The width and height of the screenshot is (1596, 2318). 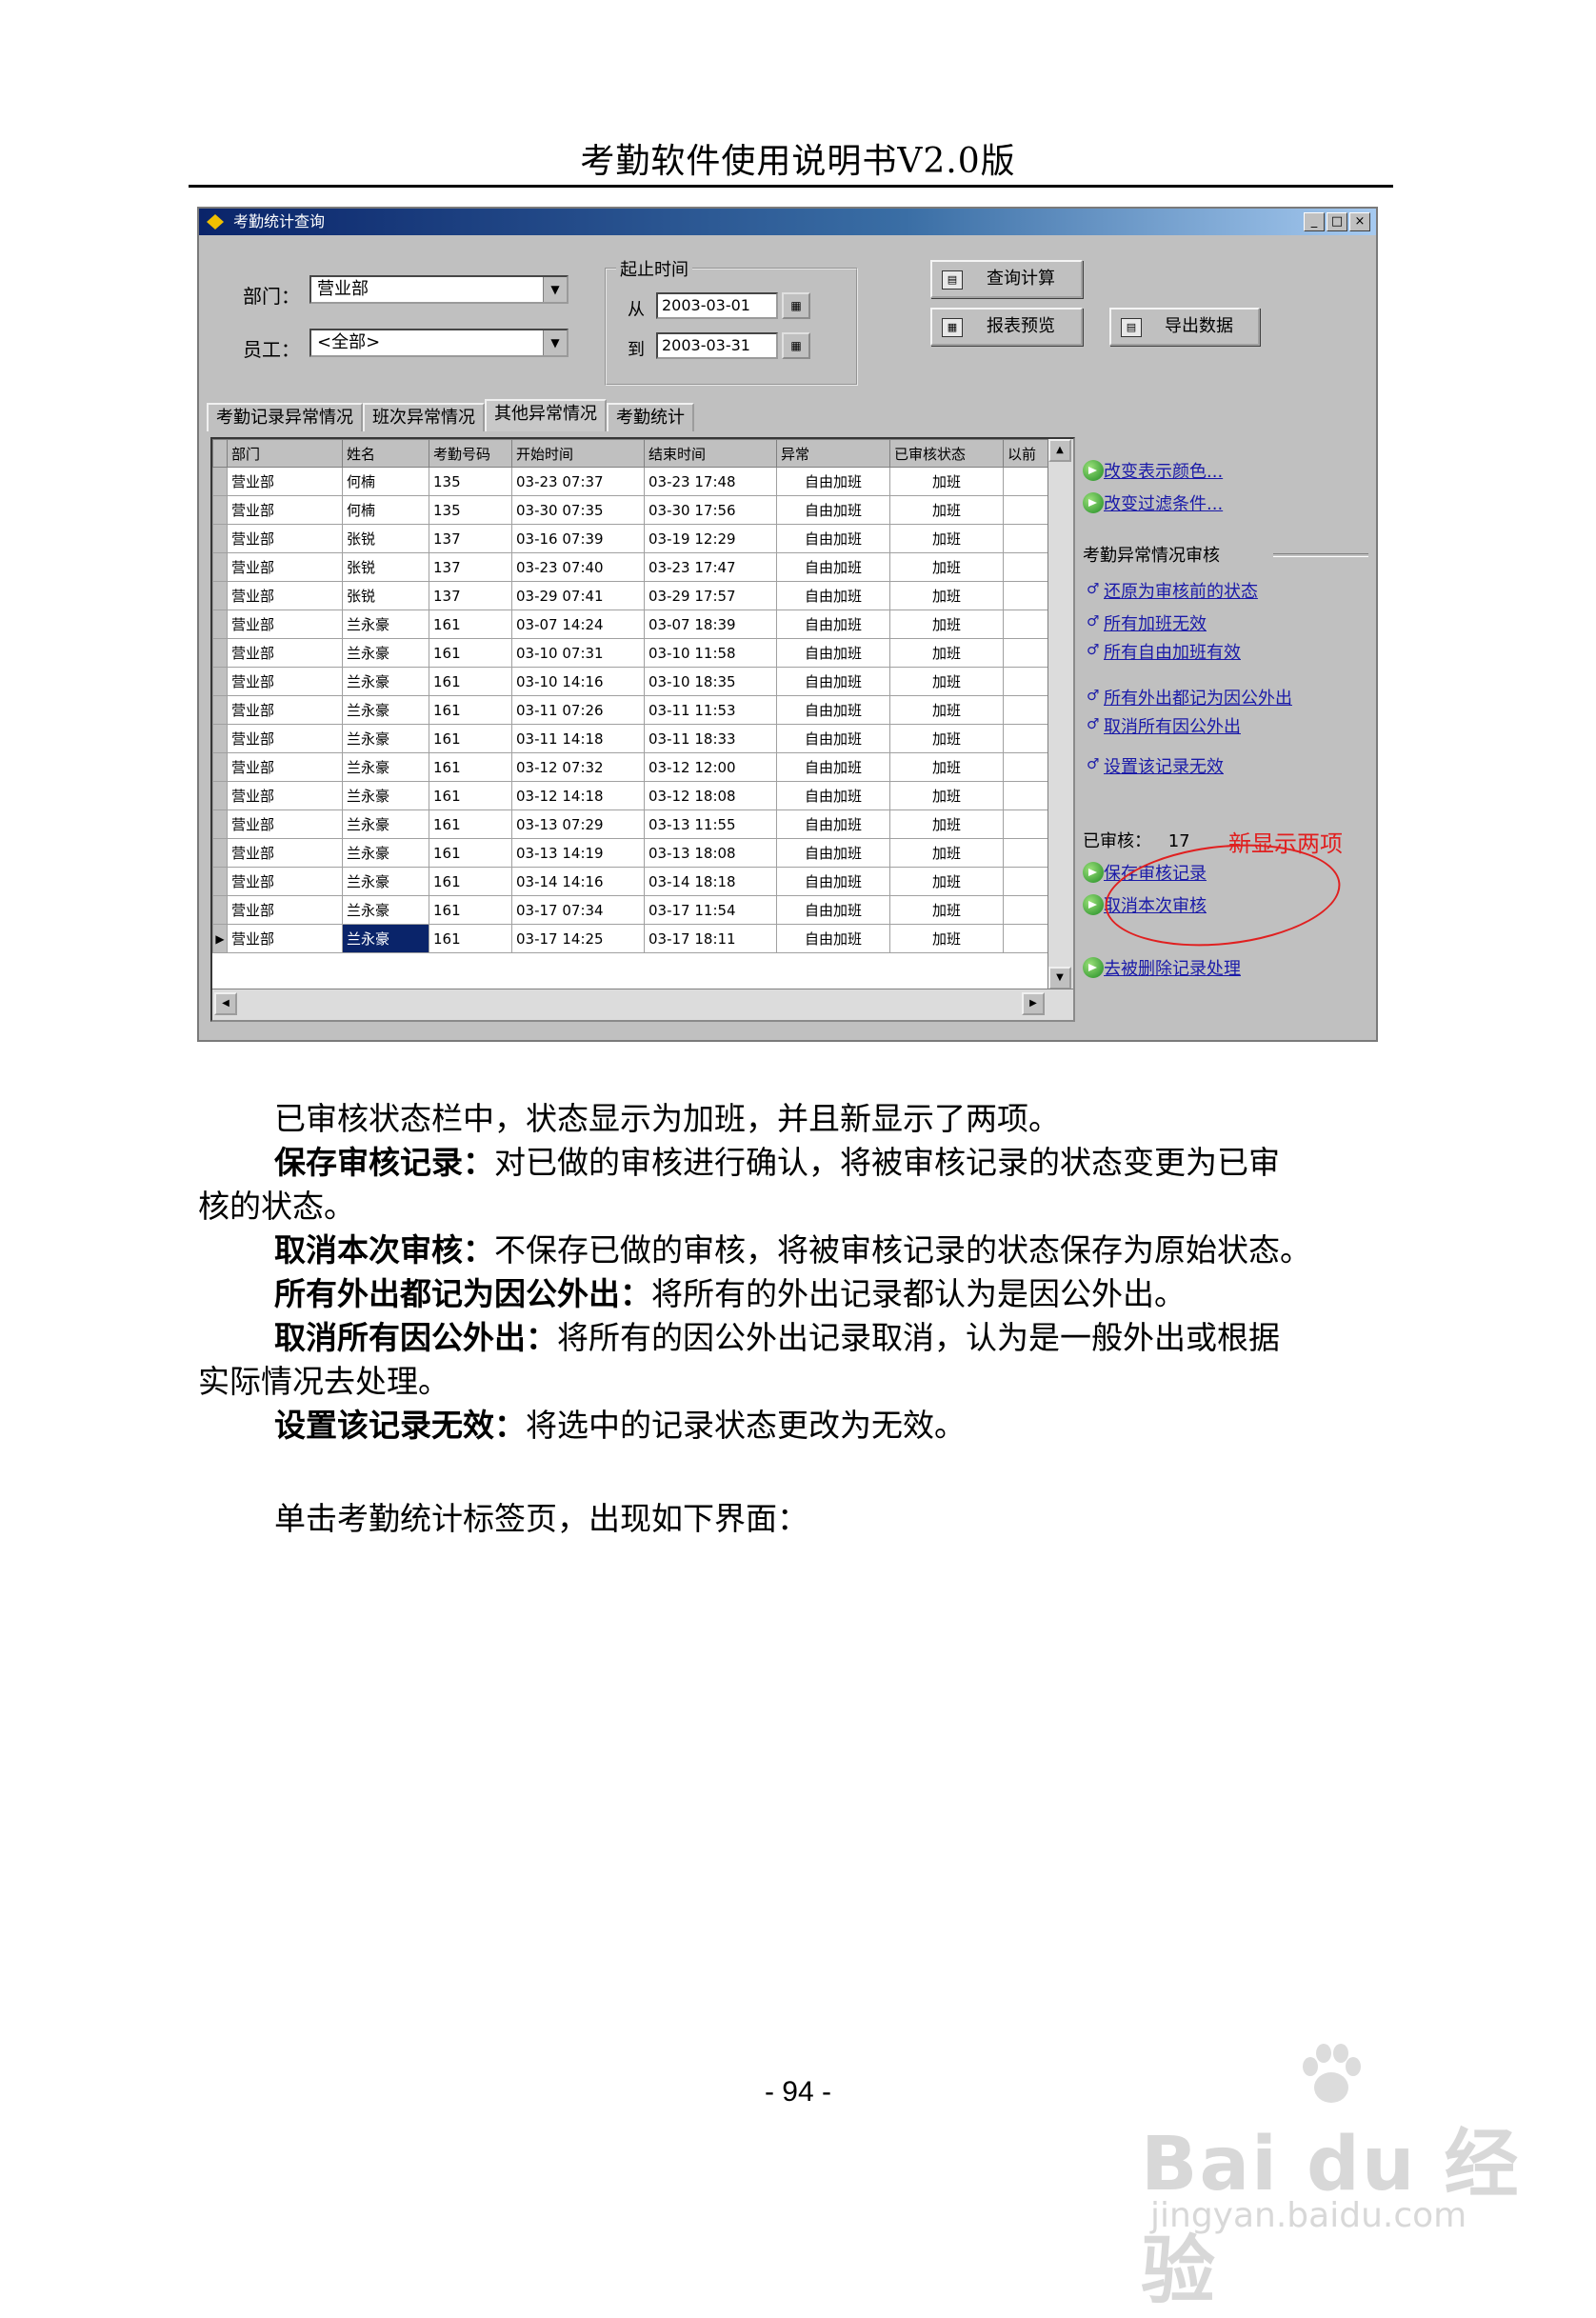 I want to click on close-button: ×, so click(x=1359, y=221).